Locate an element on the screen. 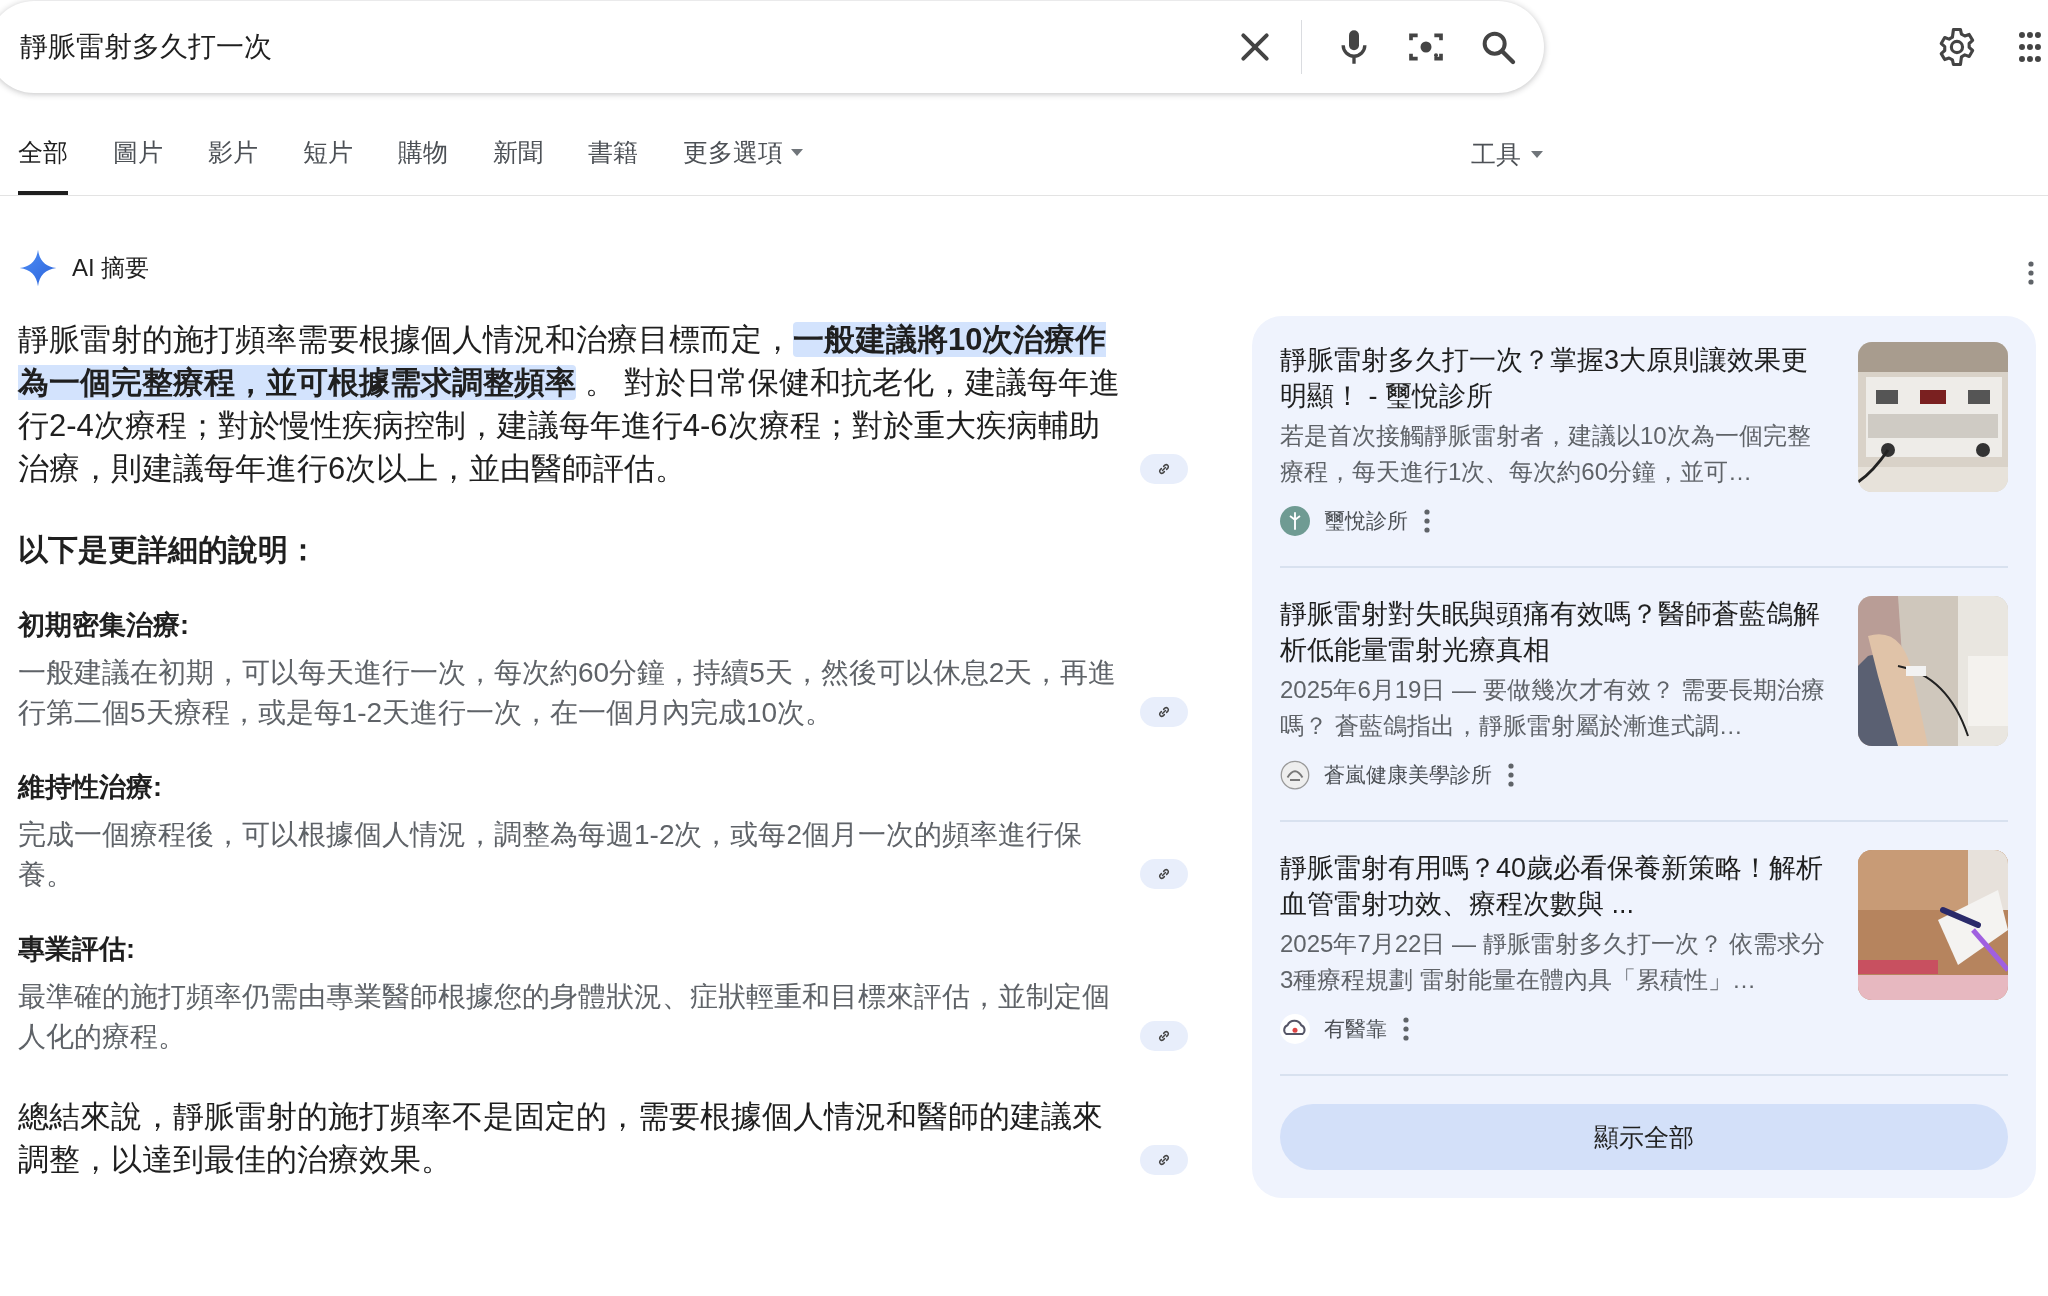  site-name: 璽悅診所 is located at coordinates (1366, 521).